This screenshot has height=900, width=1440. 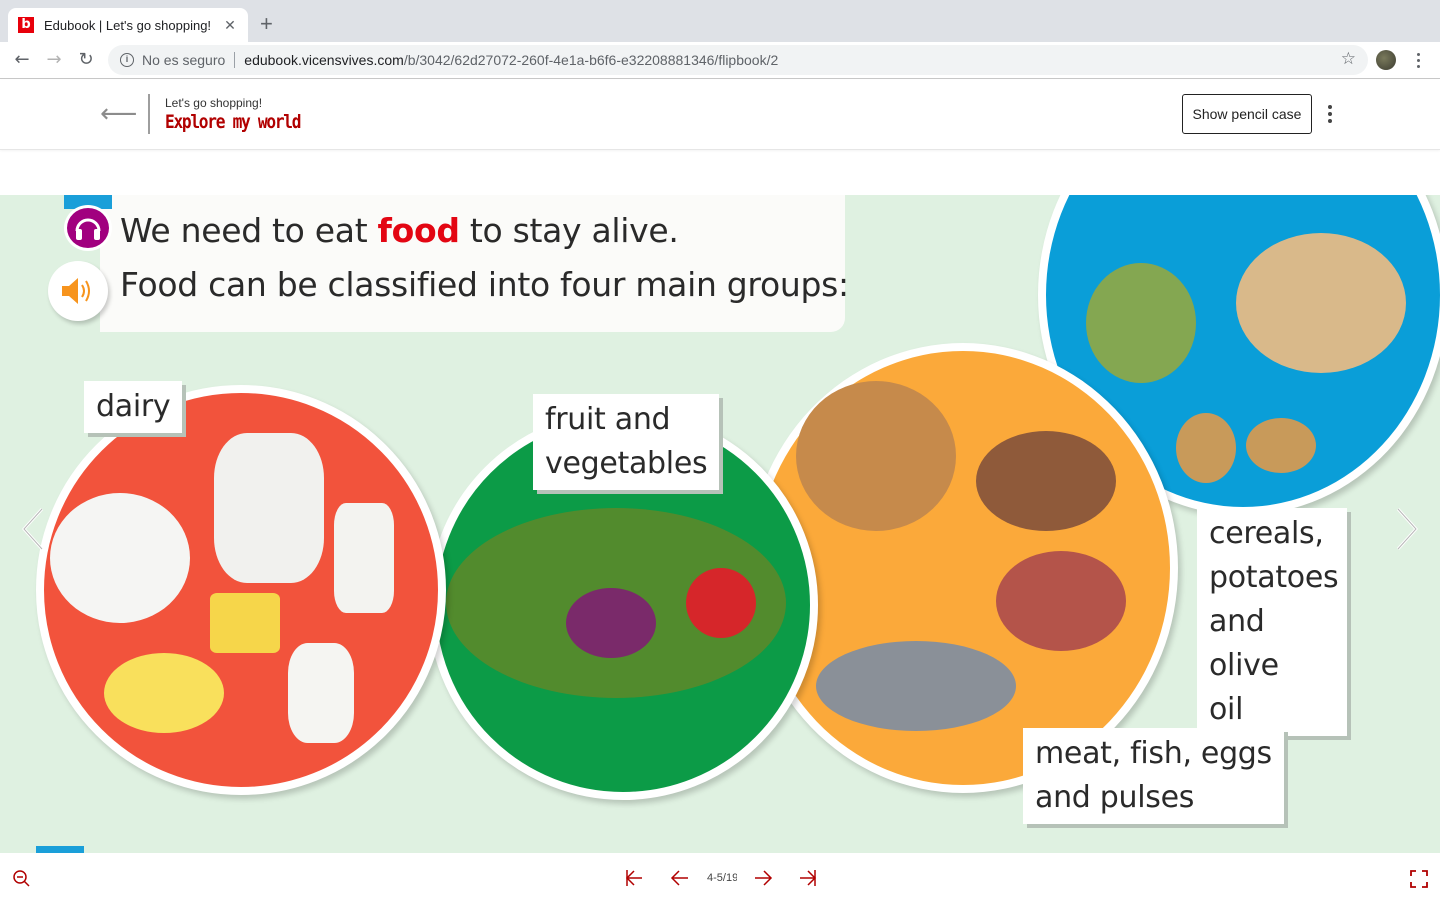 What do you see at coordinates (241, 590) in the screenshot?
I see `dairy-circle` at bounding box center [241, 590].